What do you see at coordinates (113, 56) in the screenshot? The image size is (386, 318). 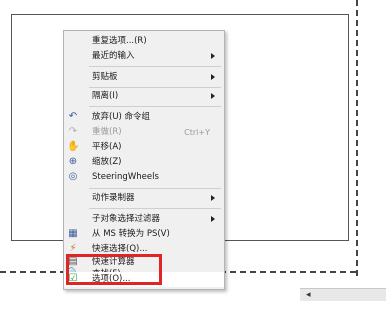 I see `menu-item-label: 最近的输入` at bounding box center [113, 56].